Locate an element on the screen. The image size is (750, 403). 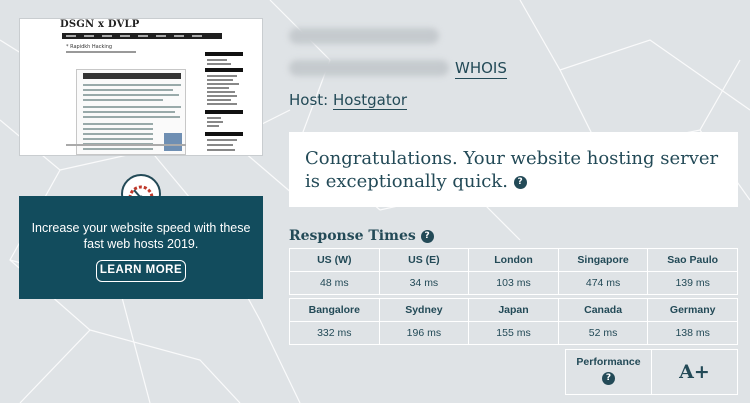
redacted-domain is located at coordinates (364, 36).